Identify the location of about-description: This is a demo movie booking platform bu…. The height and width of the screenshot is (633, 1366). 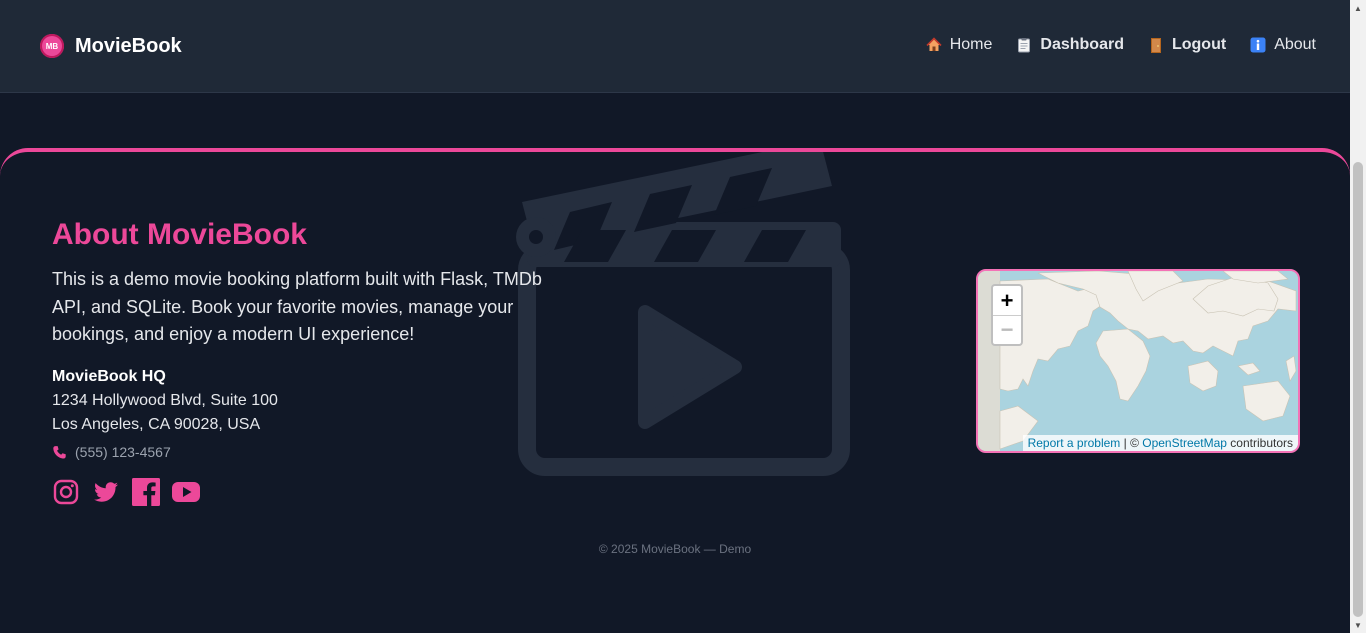
(297, 306).